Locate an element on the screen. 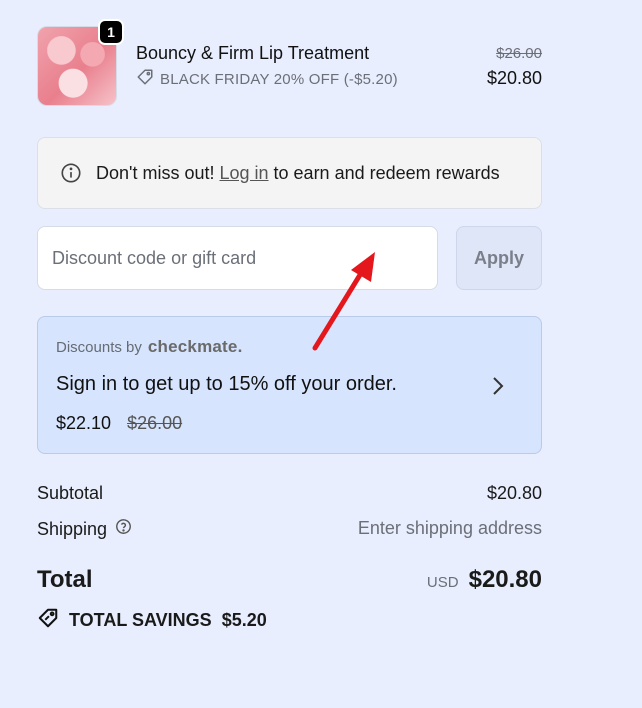 The height and width of the screenshot is (708, 642). total-savings: TOTAL SAVINGS $5.20 is located at coordinates (152, 620).